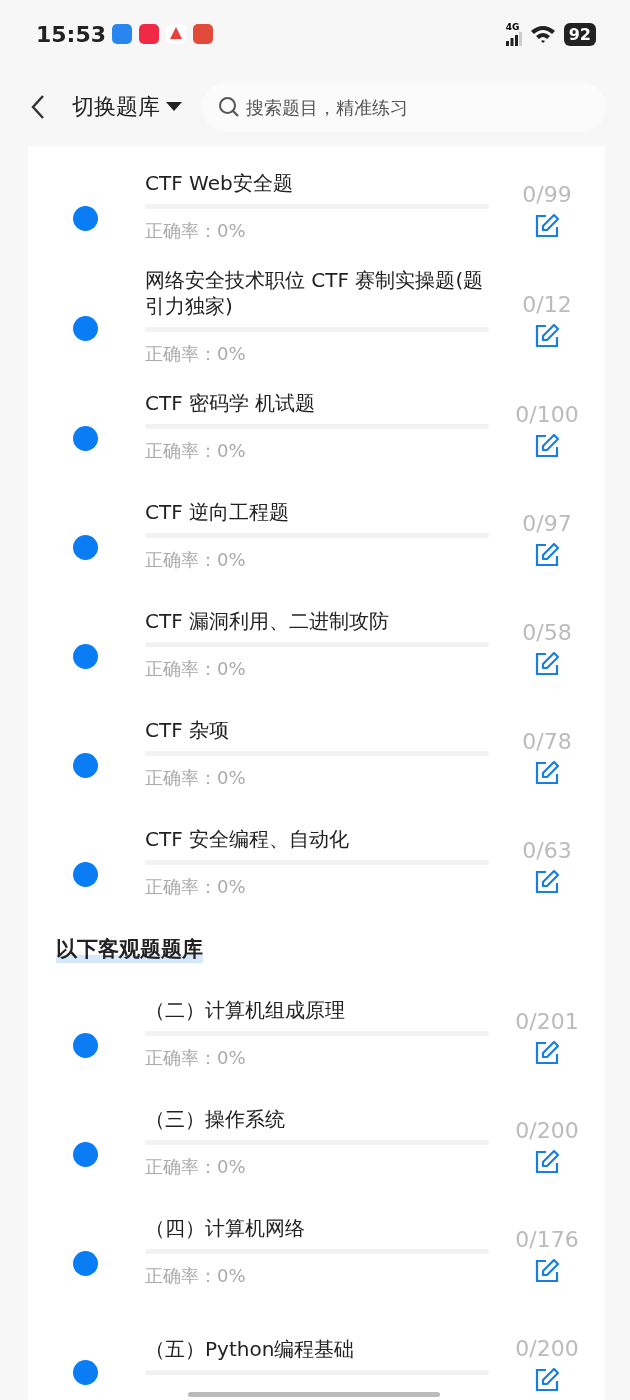 Image resolution: width=630 pixels, height=1400 pixels. Describe the element at coordinates (542, 34) in the screenshot. I see `wifi-icon` at that location.